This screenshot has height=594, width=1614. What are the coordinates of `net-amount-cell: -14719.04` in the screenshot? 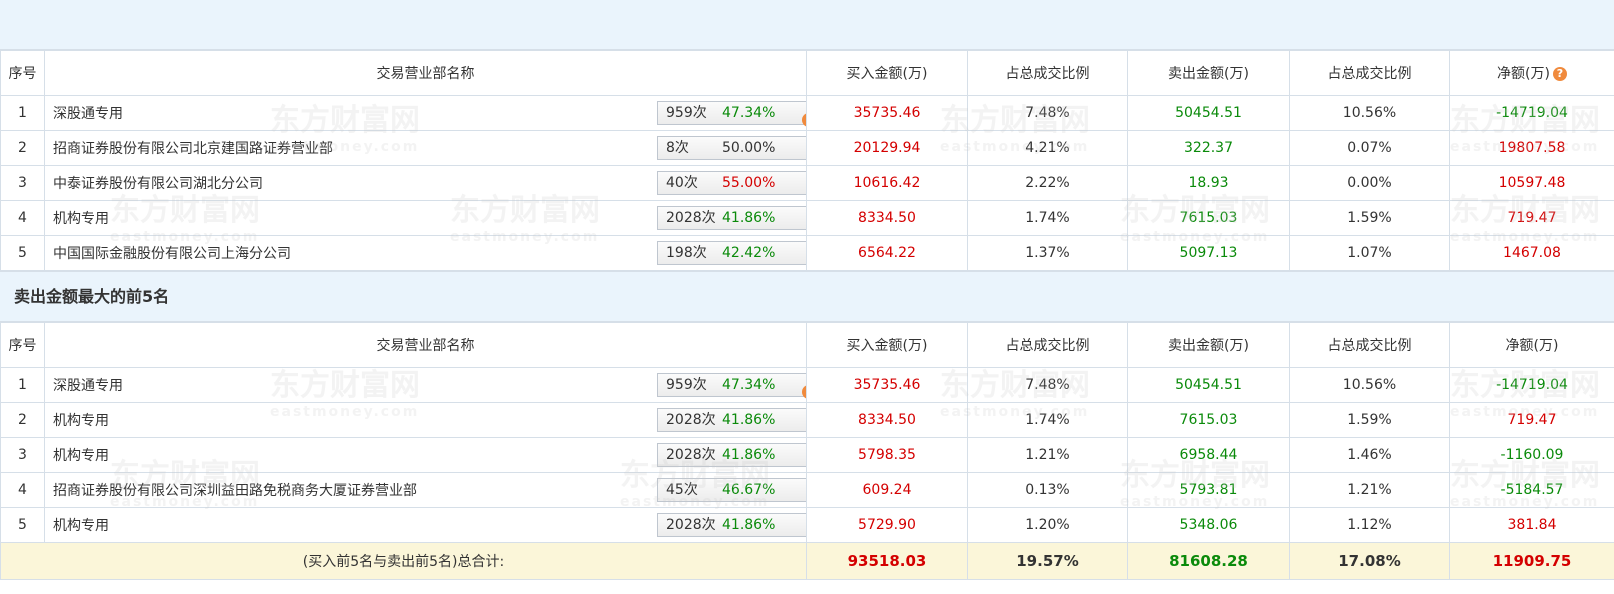 It's located at (1531, 385).